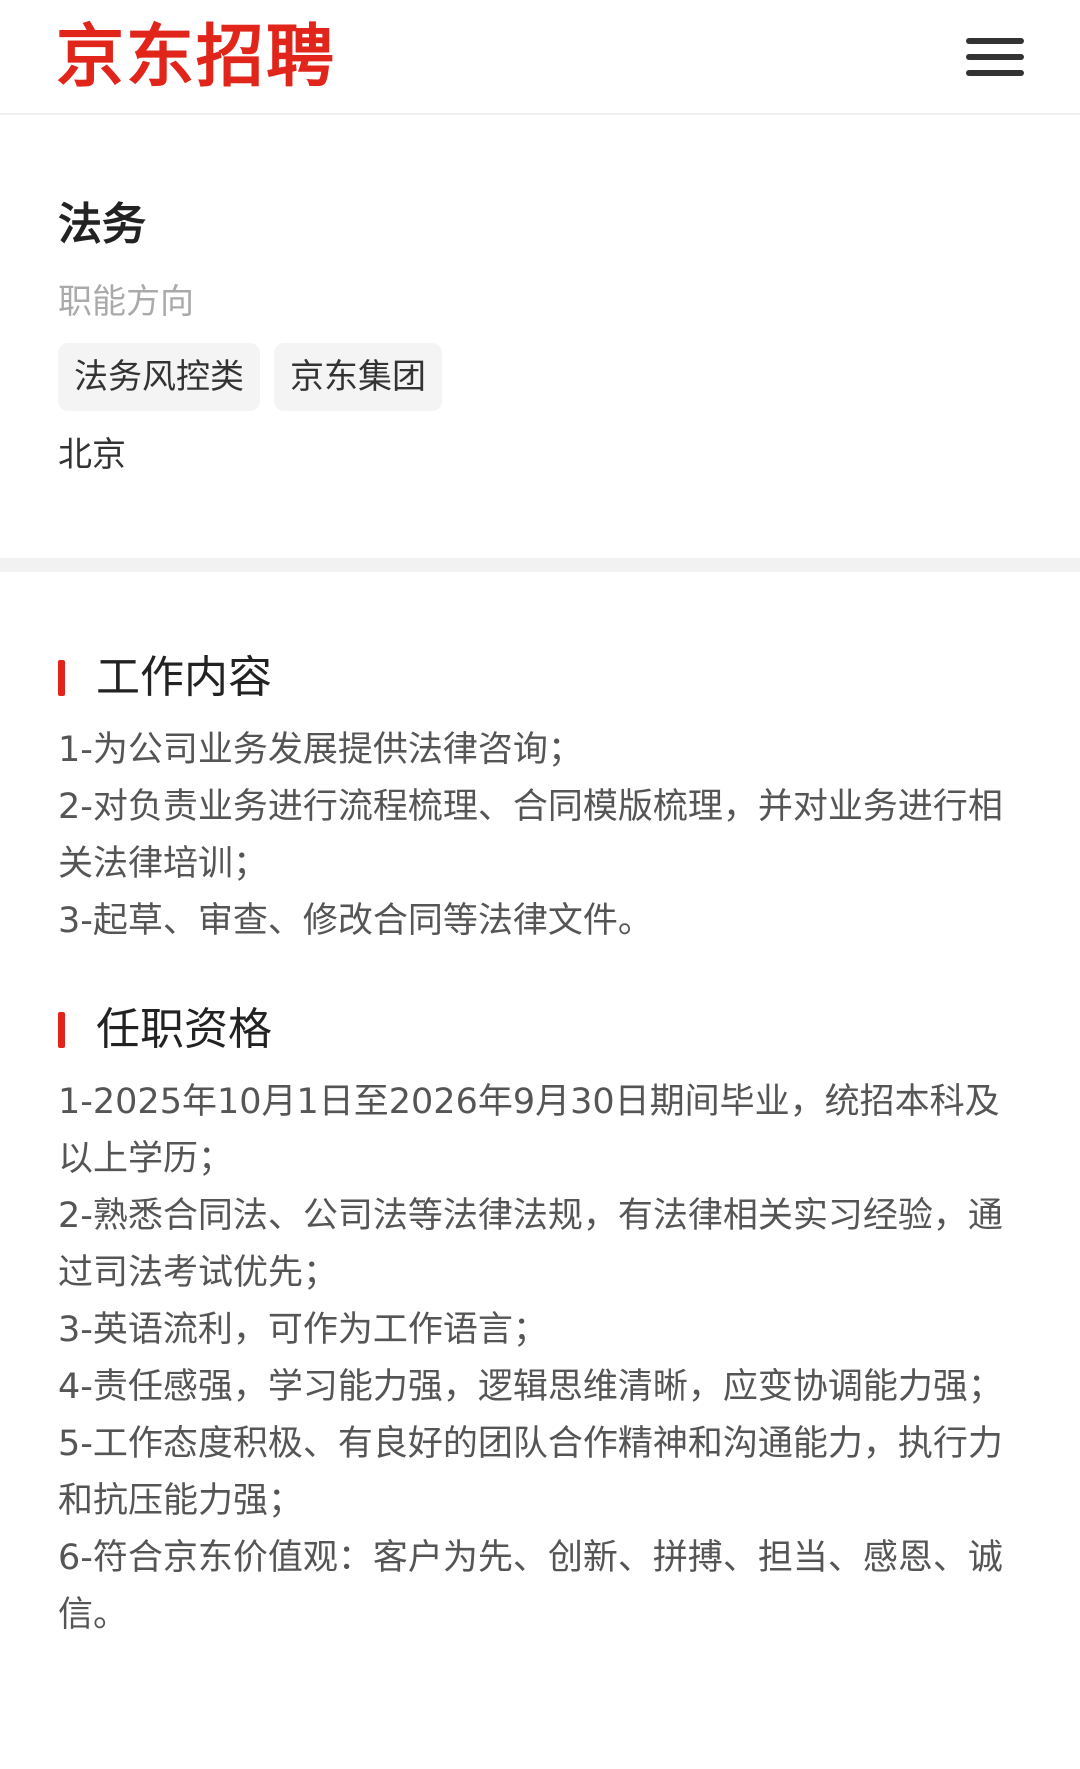 This screenshot has height=1769, width=1080. Describe the element at coordinates (184, 1029) in the screenshot. I see `section-title: 任职资格` at that location.